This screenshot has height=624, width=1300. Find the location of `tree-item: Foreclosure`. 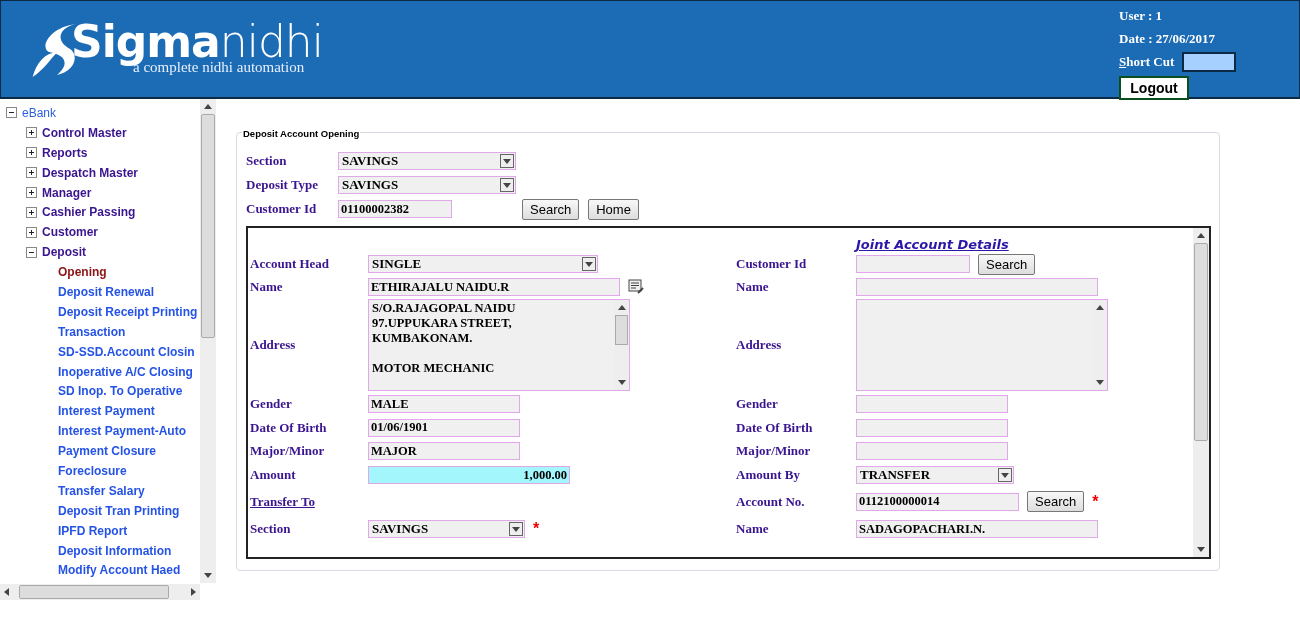

tree-item: Foreclosure is located at coordinates (92, 470).